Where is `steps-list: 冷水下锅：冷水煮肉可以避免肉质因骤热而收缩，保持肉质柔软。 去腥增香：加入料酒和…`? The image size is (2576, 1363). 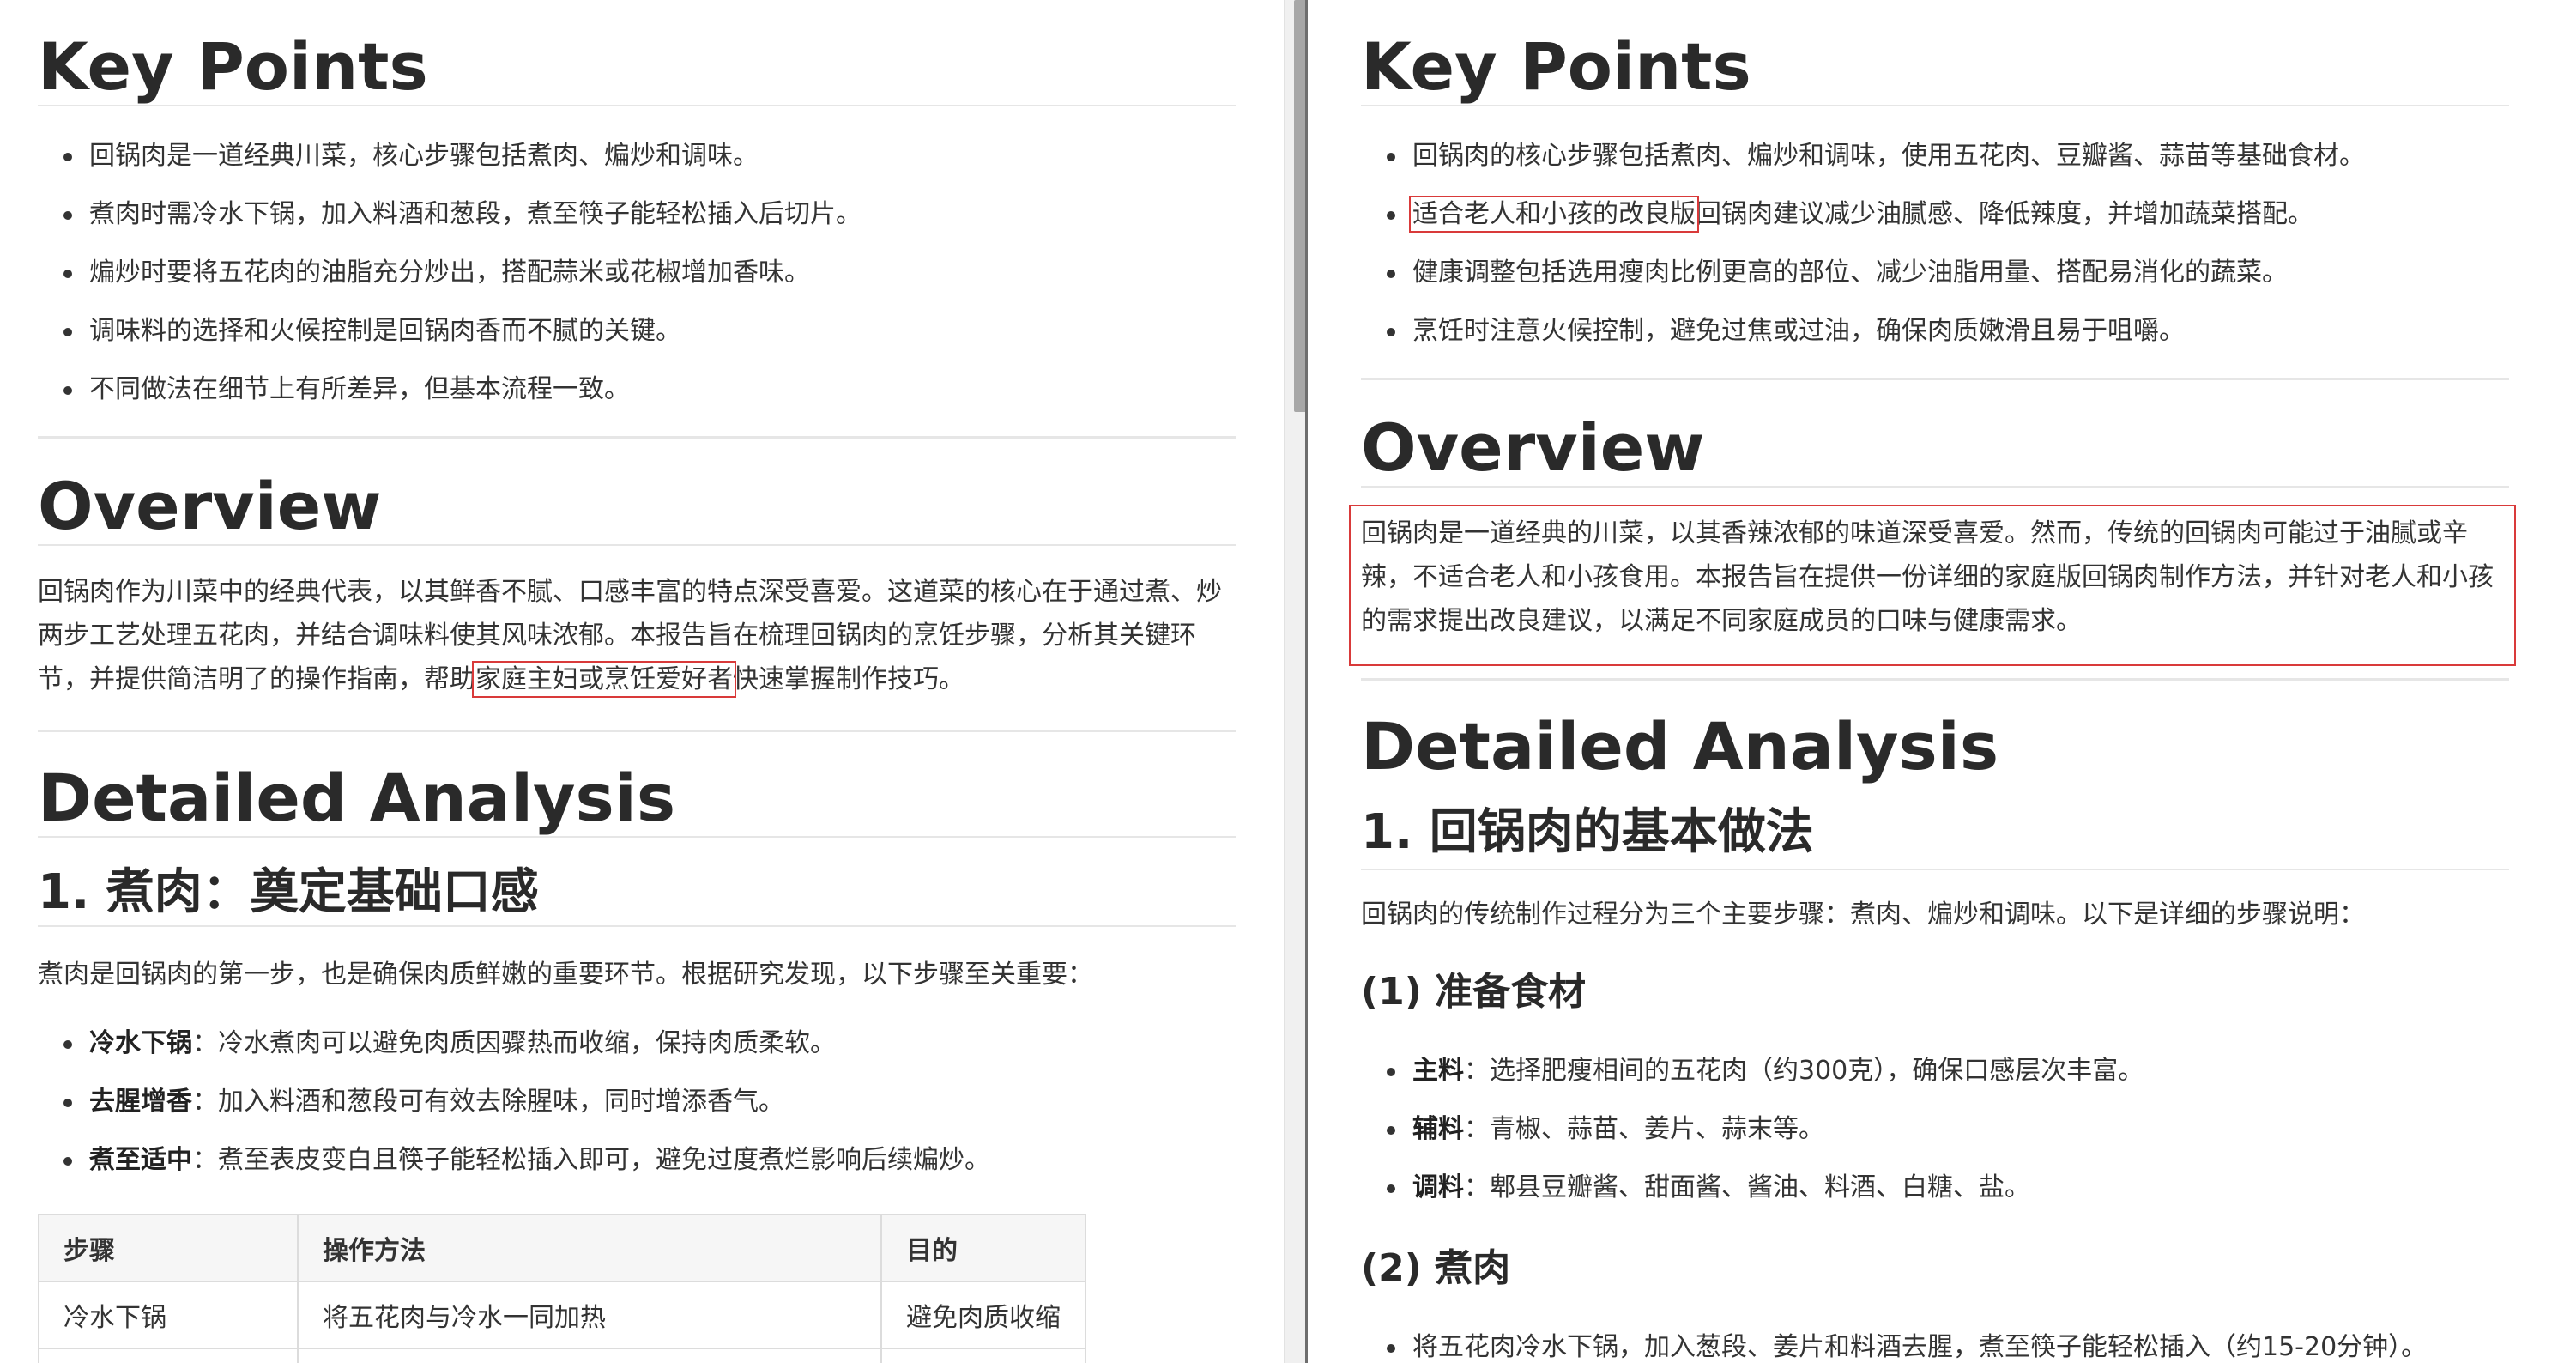
steps-list: 冷水下锅：冷水煮肉可以避免肉质因骤热而收缩，保持肉质柔软。 去腥增香：加入料酒和… is located at coordinates (637, 1102).